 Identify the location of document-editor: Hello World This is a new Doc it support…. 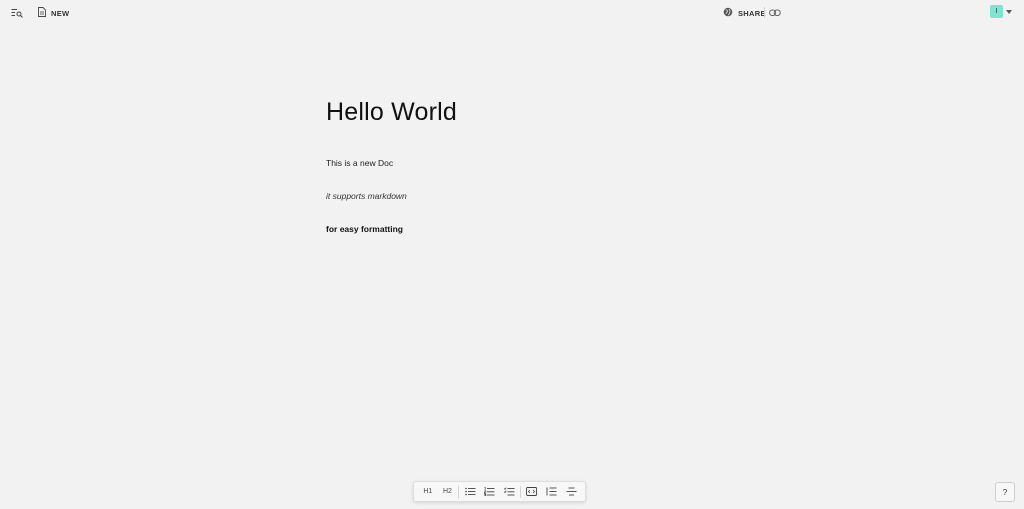
(526, 165).